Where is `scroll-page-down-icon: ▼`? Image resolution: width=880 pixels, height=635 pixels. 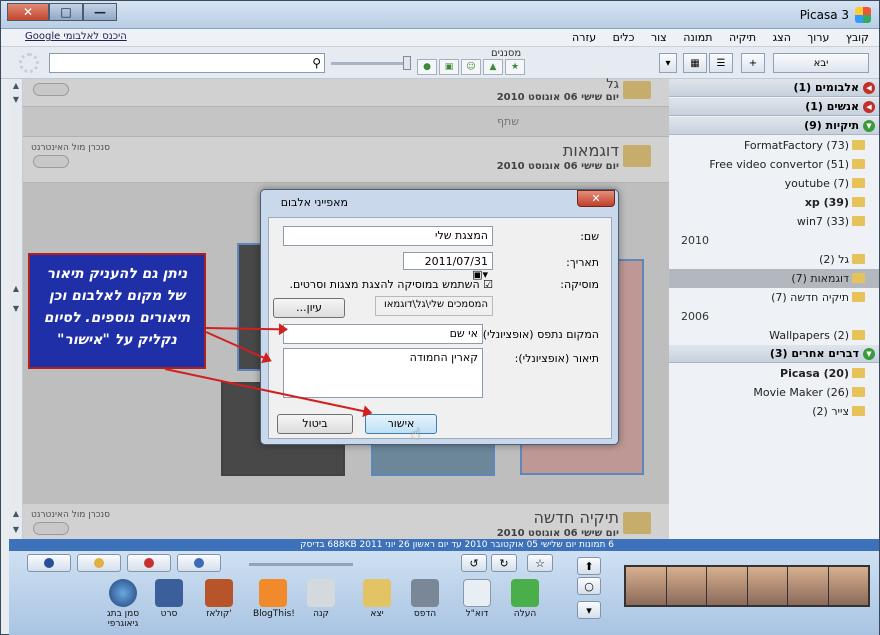 scroll-page-down-icon: ▼ is located at coordinates (16, 310).